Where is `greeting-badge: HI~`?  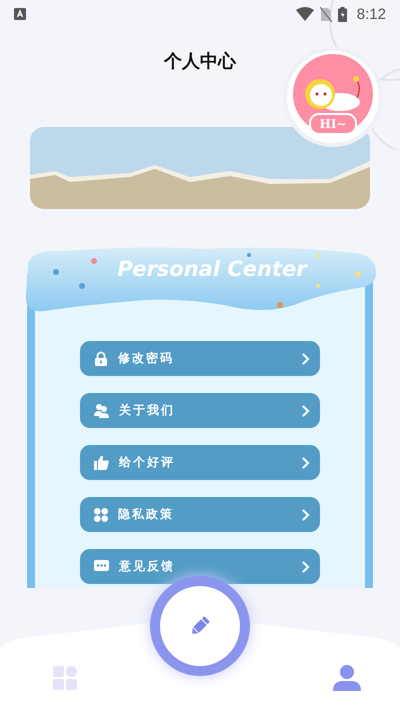 greeting-badge: HI~ is located at coordinates (332, 124).